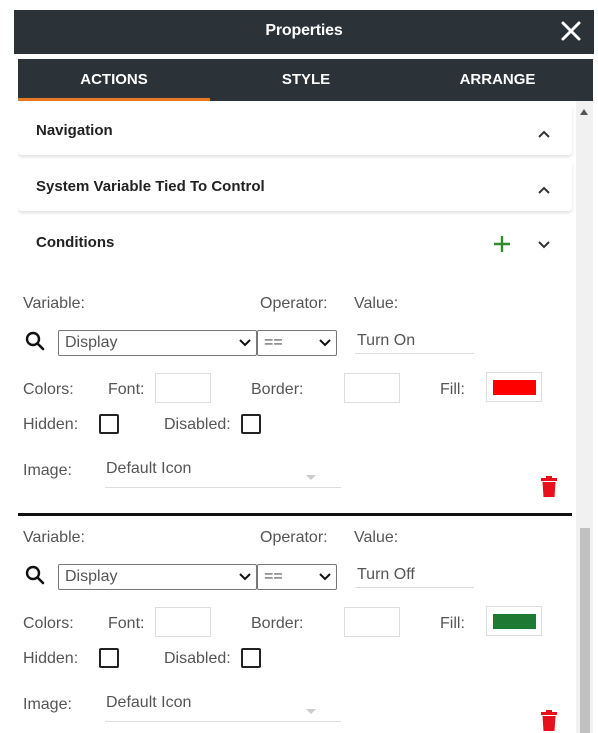 The width and height of the screenshot is (598, 733). I want to click on system-variable-label: System Variable Tied To Control, so click(150, 186).